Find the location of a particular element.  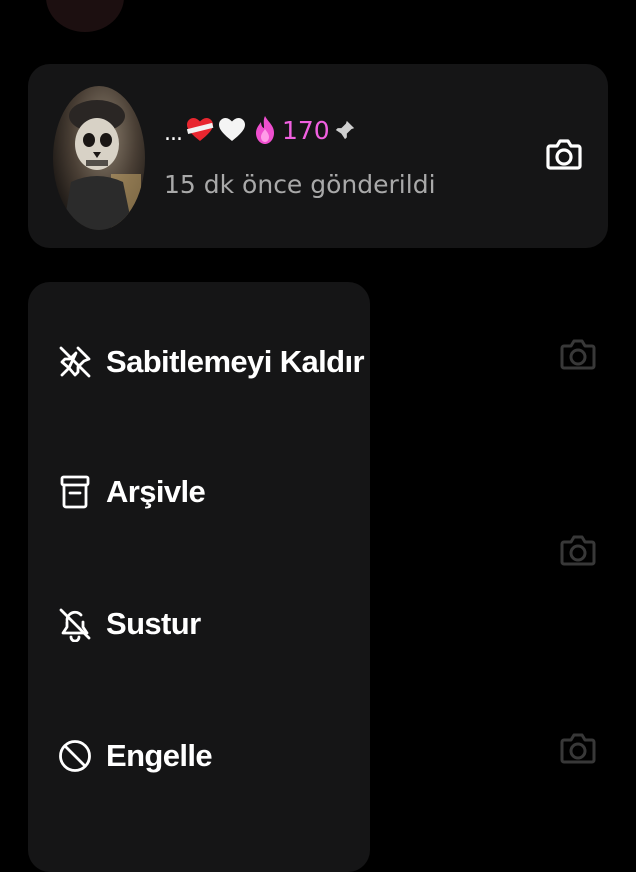

block-icon is located at coordinates (75, 756).